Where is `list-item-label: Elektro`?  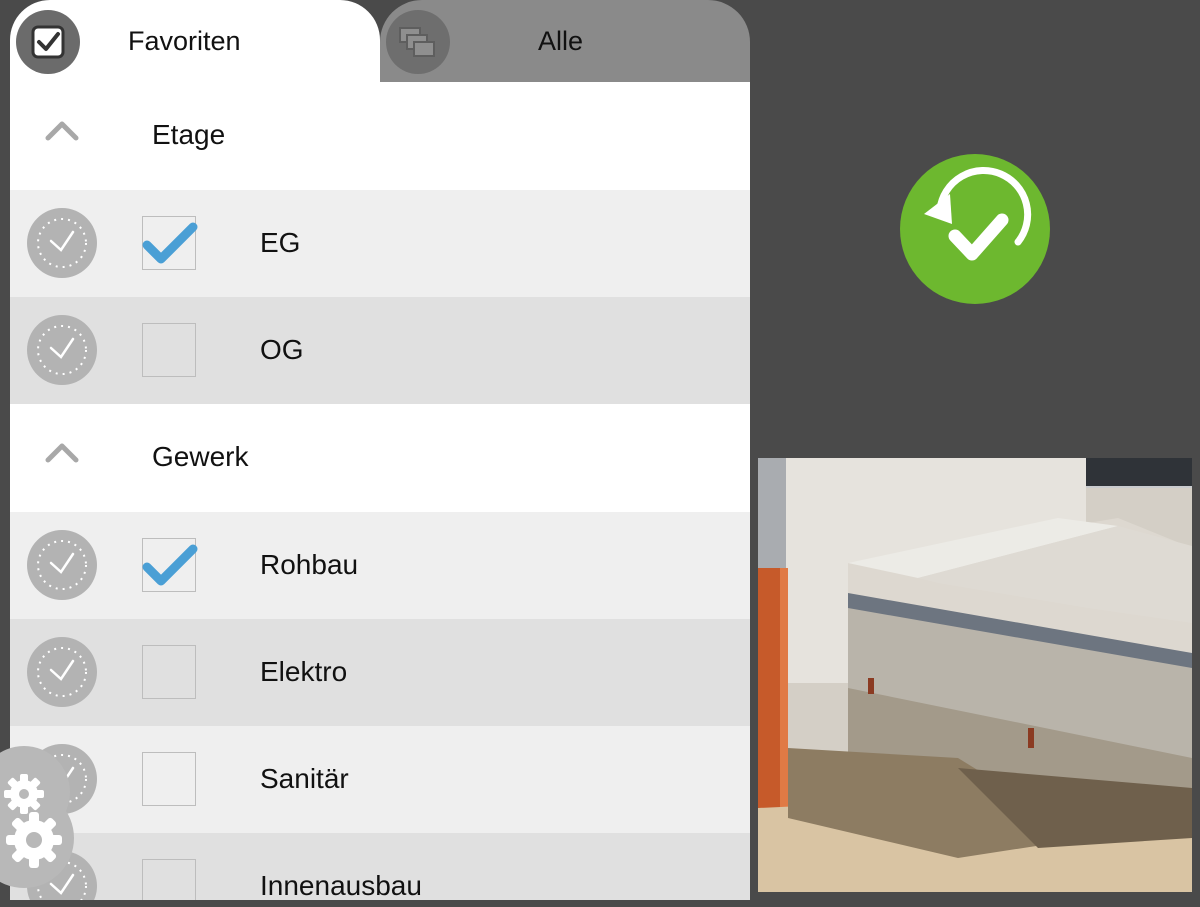
list-item-label: Elektro is located at coordinates (304, 671).